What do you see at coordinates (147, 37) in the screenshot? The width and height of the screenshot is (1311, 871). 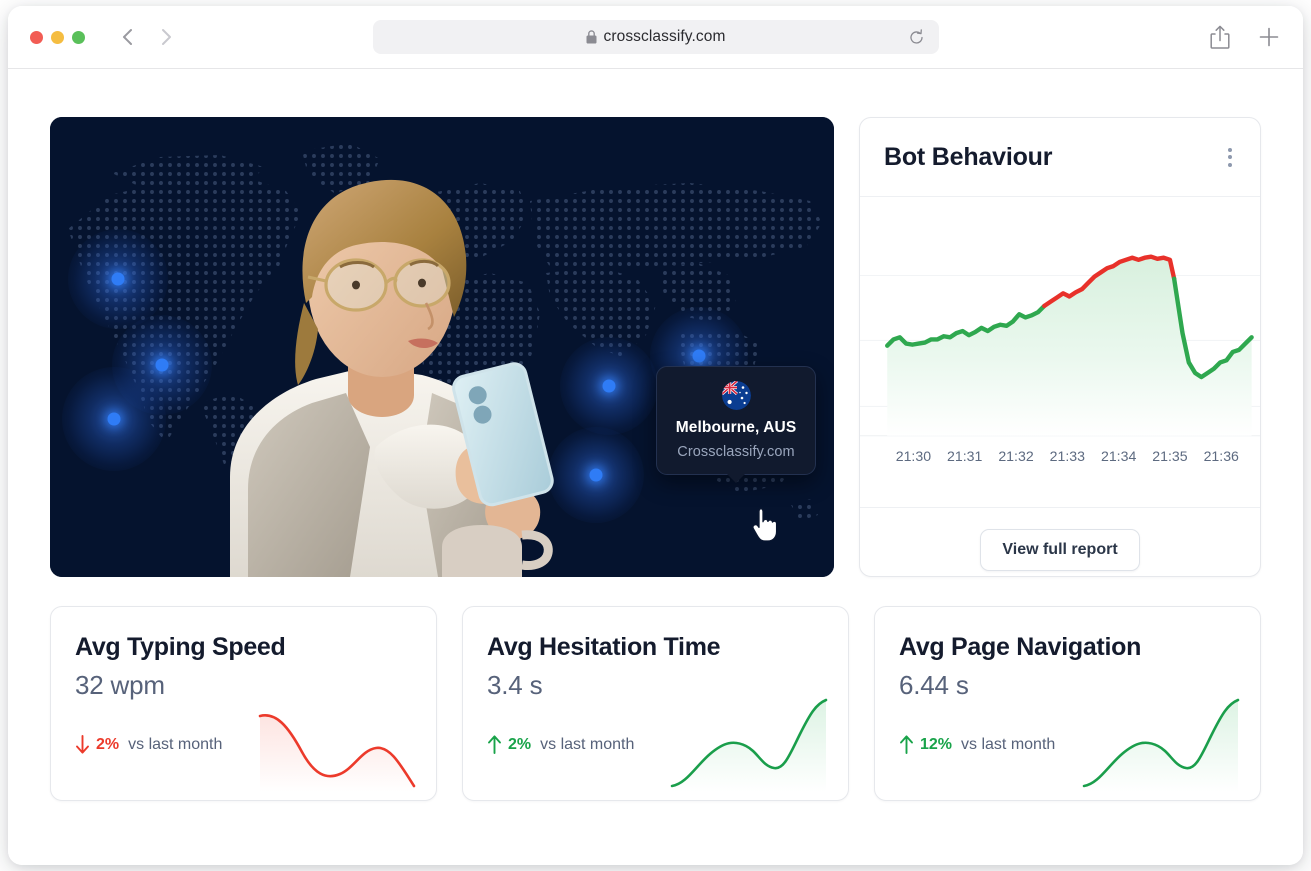 I see `navigation-buttons` at bounding box center [147, 37].